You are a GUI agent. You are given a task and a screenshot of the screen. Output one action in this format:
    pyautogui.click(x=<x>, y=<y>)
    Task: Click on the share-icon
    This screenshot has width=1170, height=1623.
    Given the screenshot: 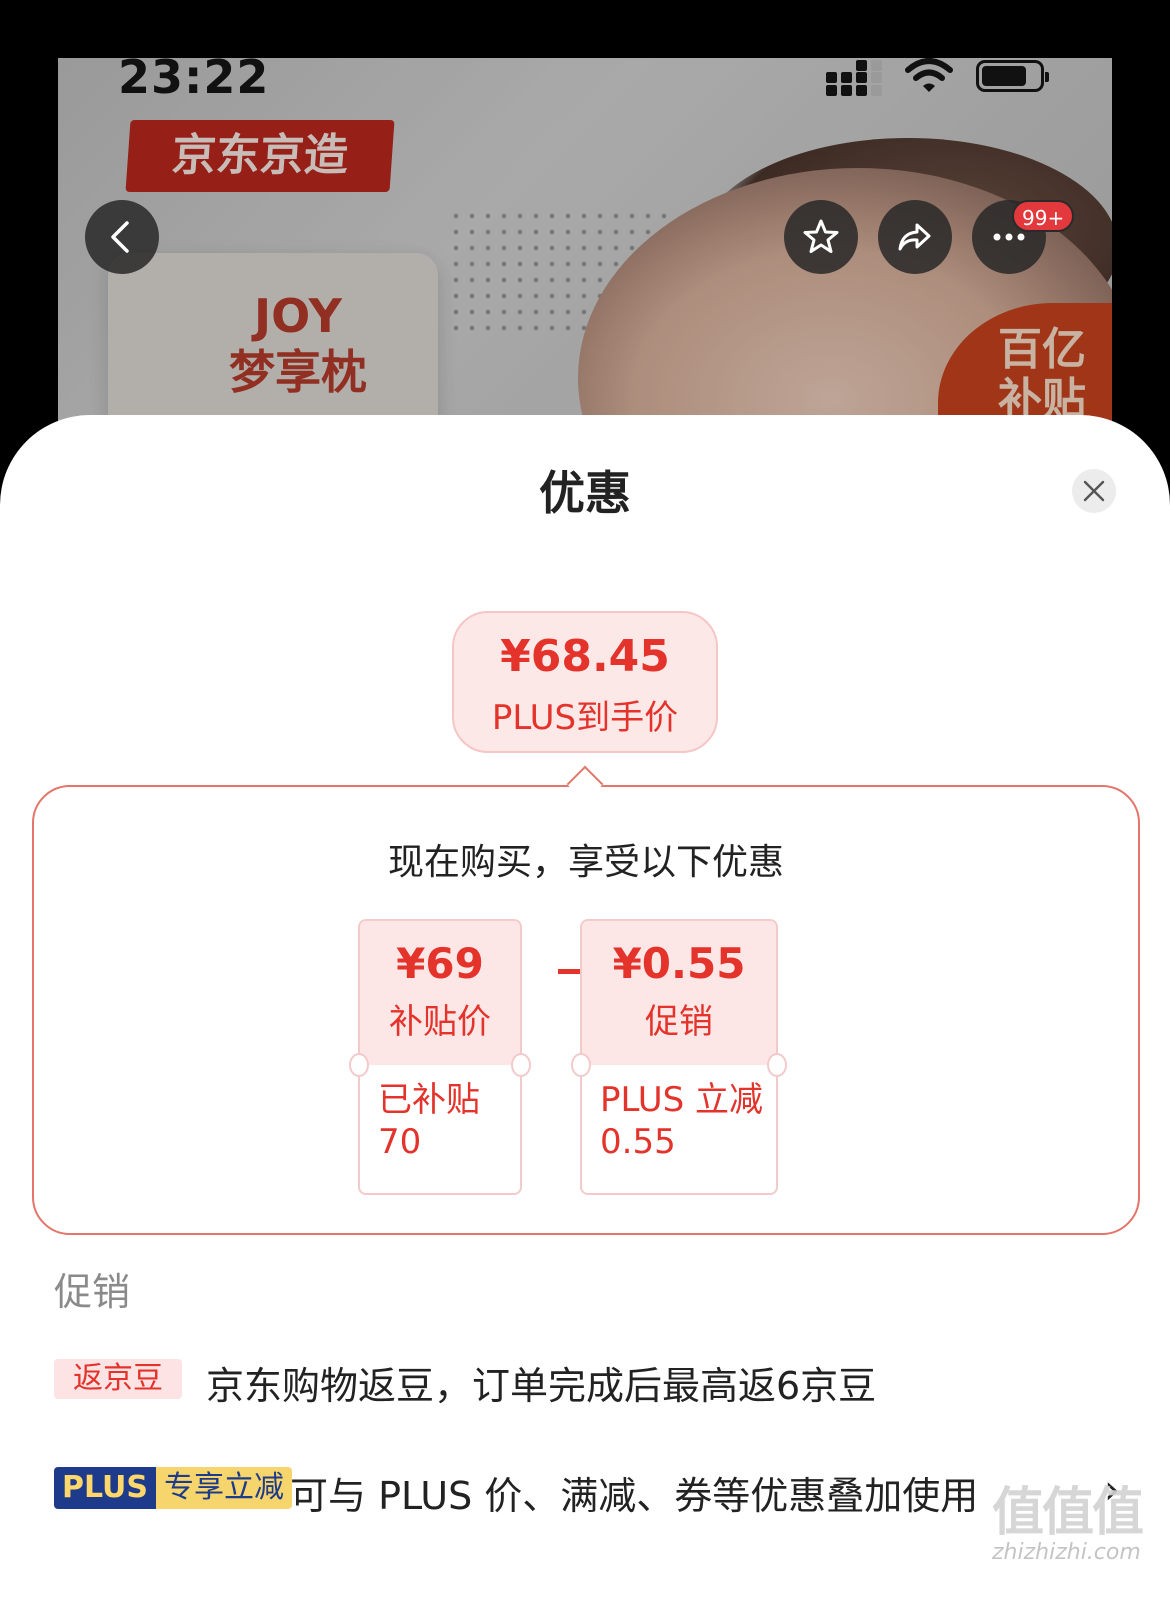 What is the action you would take?
    pyautogui.click(x=914, y=237)
    